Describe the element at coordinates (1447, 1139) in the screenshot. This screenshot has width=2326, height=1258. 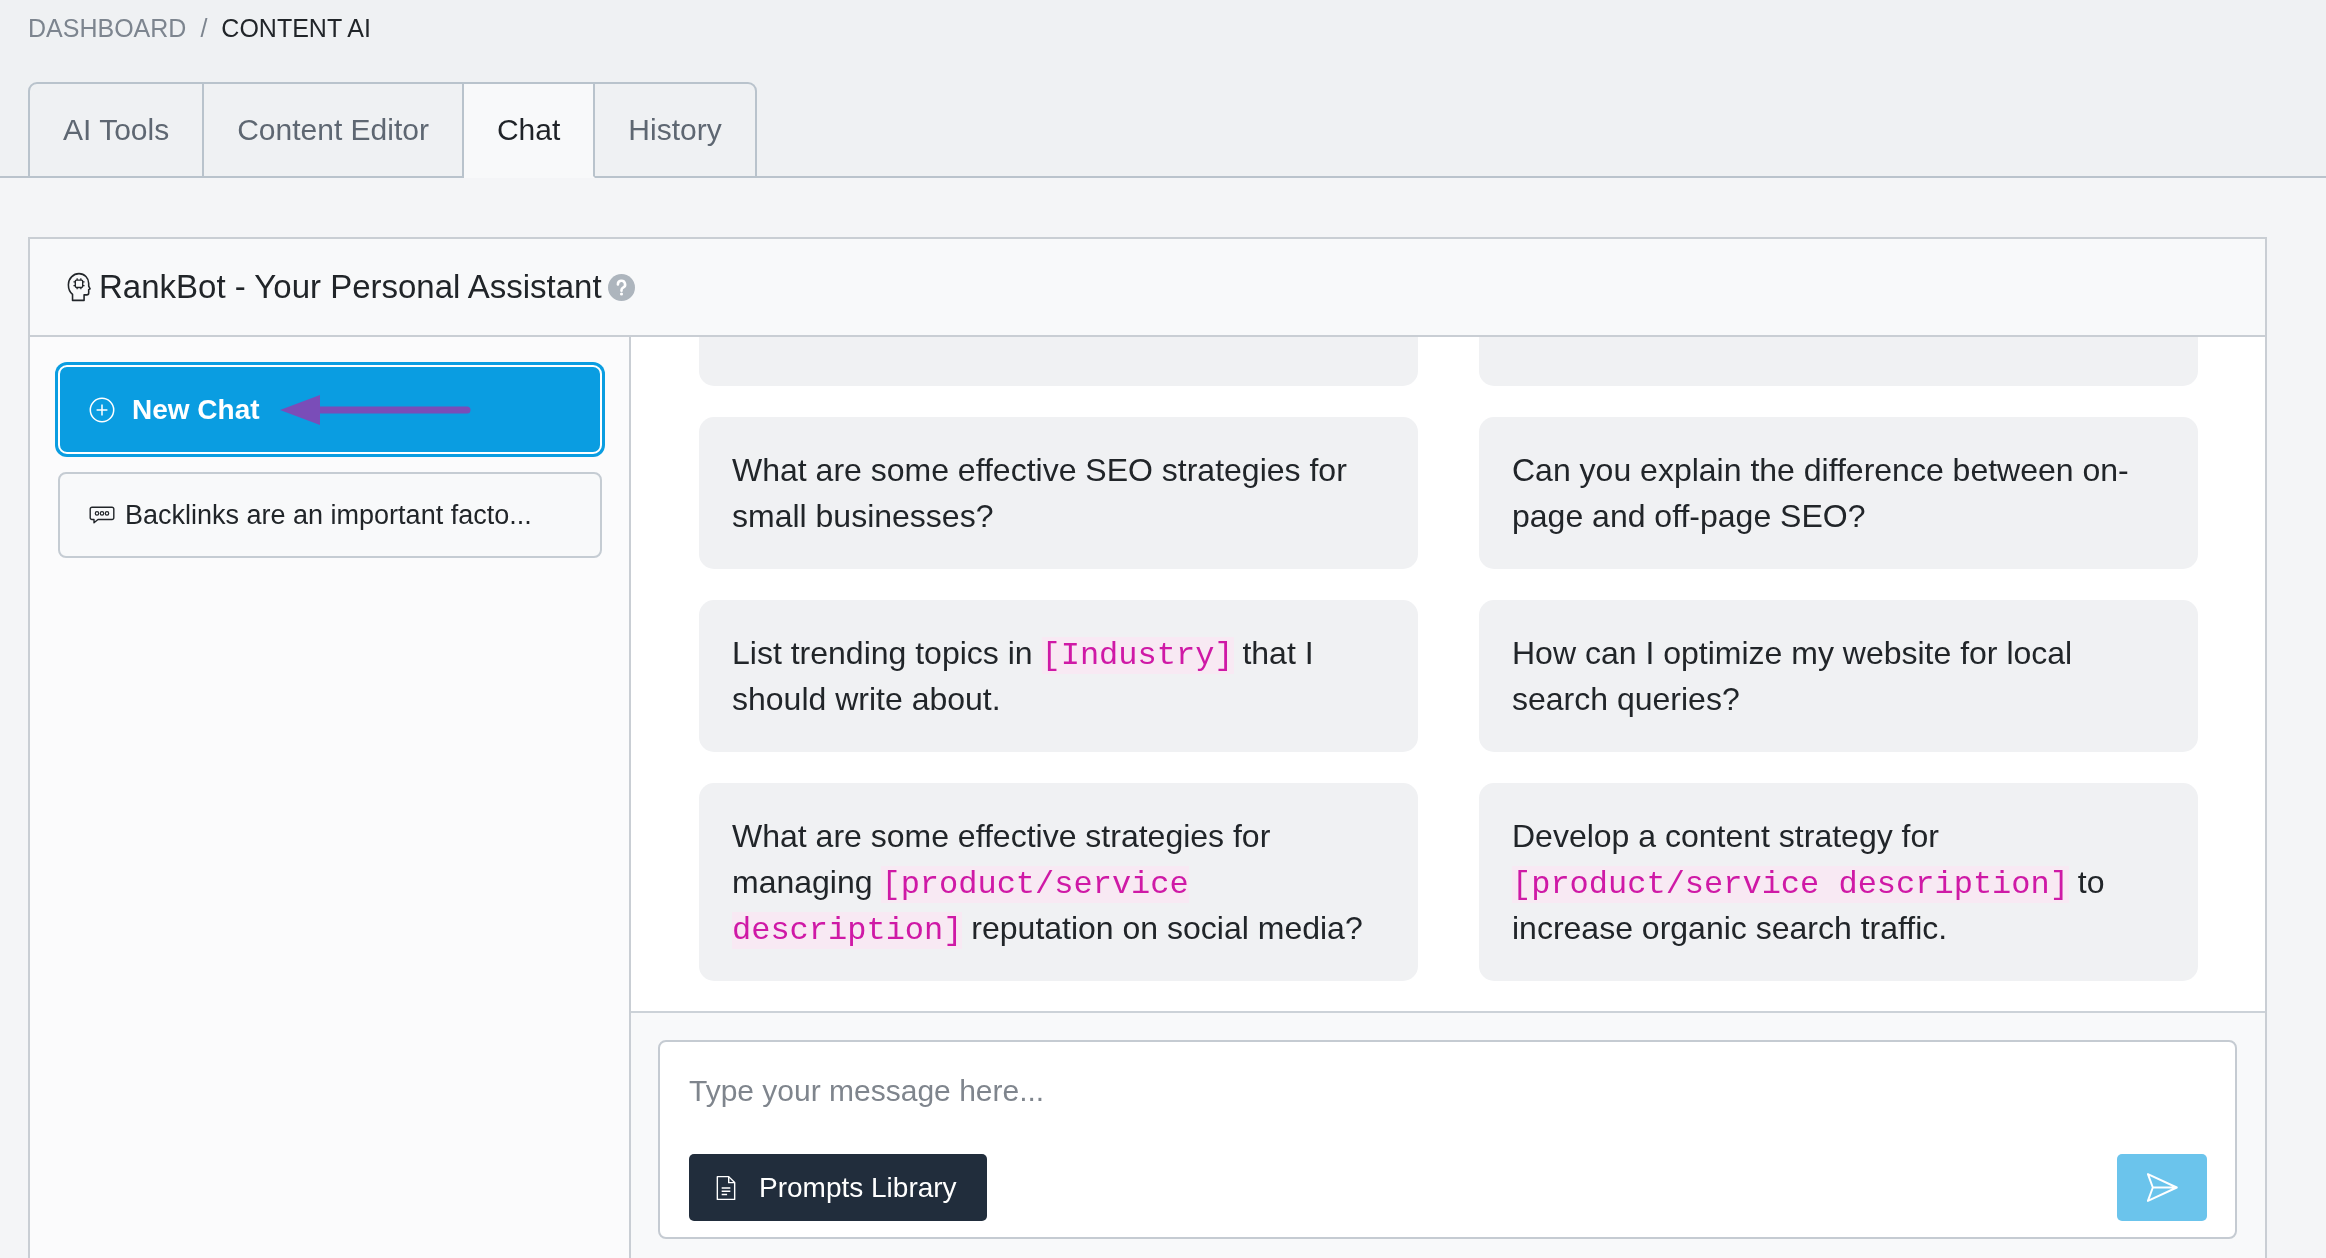
I see `message-input-box: Type your message here... Prompts Library` at that location.